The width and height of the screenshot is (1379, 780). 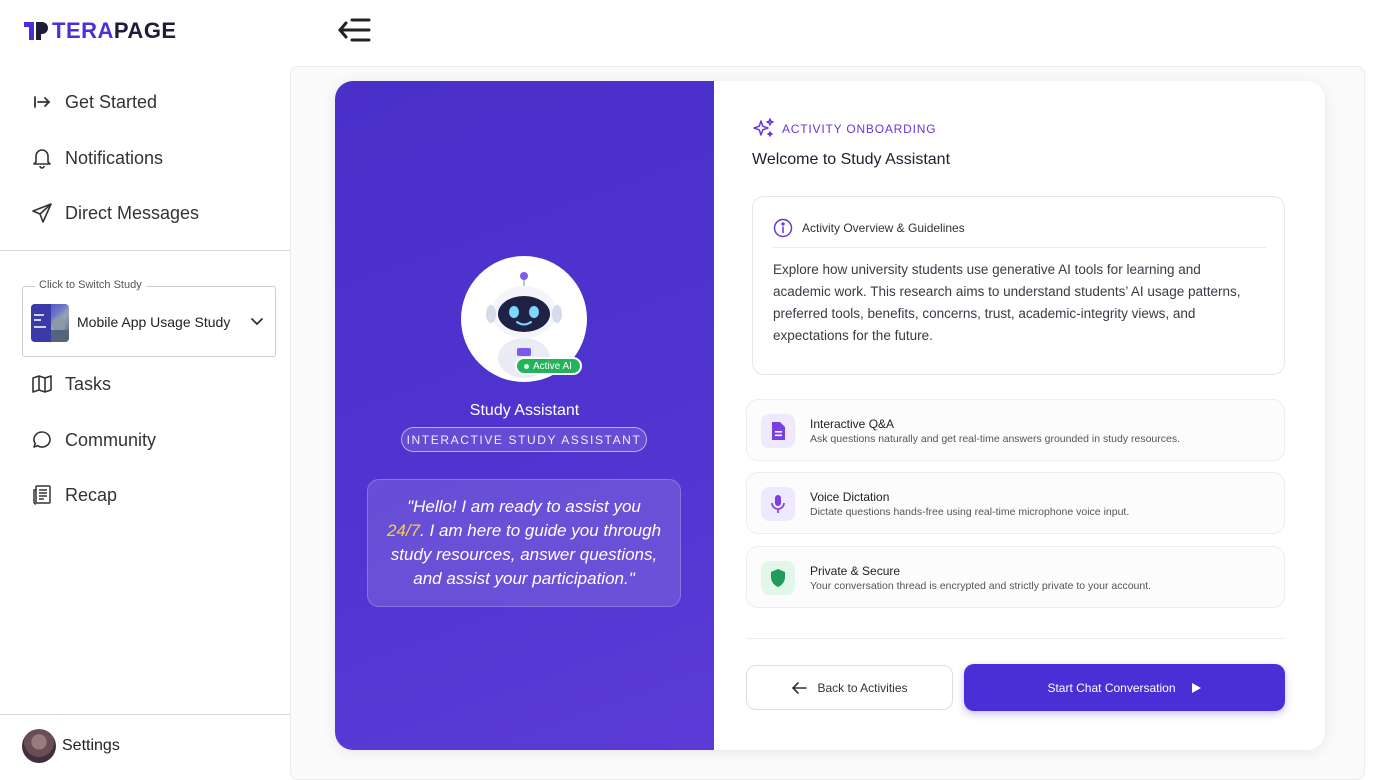 I want to click on chat-bubble-icon, so click(x=42, y=440).